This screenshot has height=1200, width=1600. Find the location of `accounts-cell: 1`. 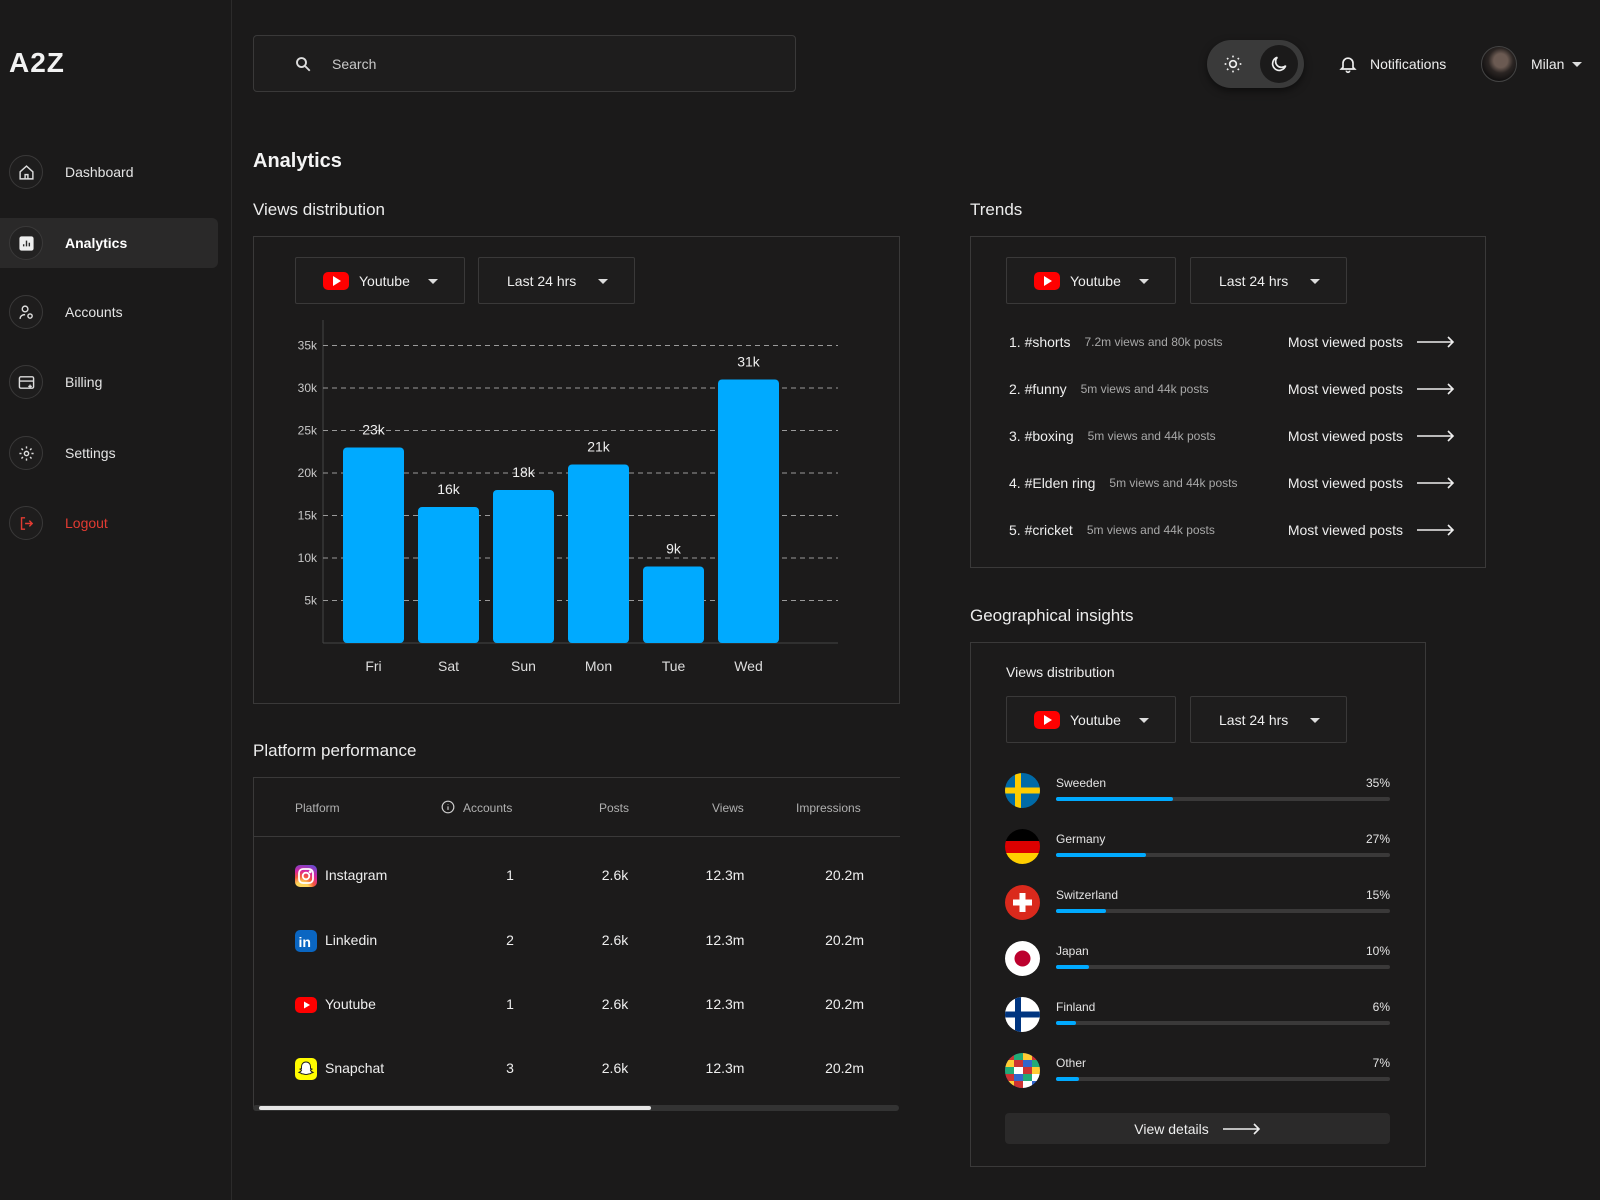

accounts-cell: 1 is located at coordinates (510, 875).